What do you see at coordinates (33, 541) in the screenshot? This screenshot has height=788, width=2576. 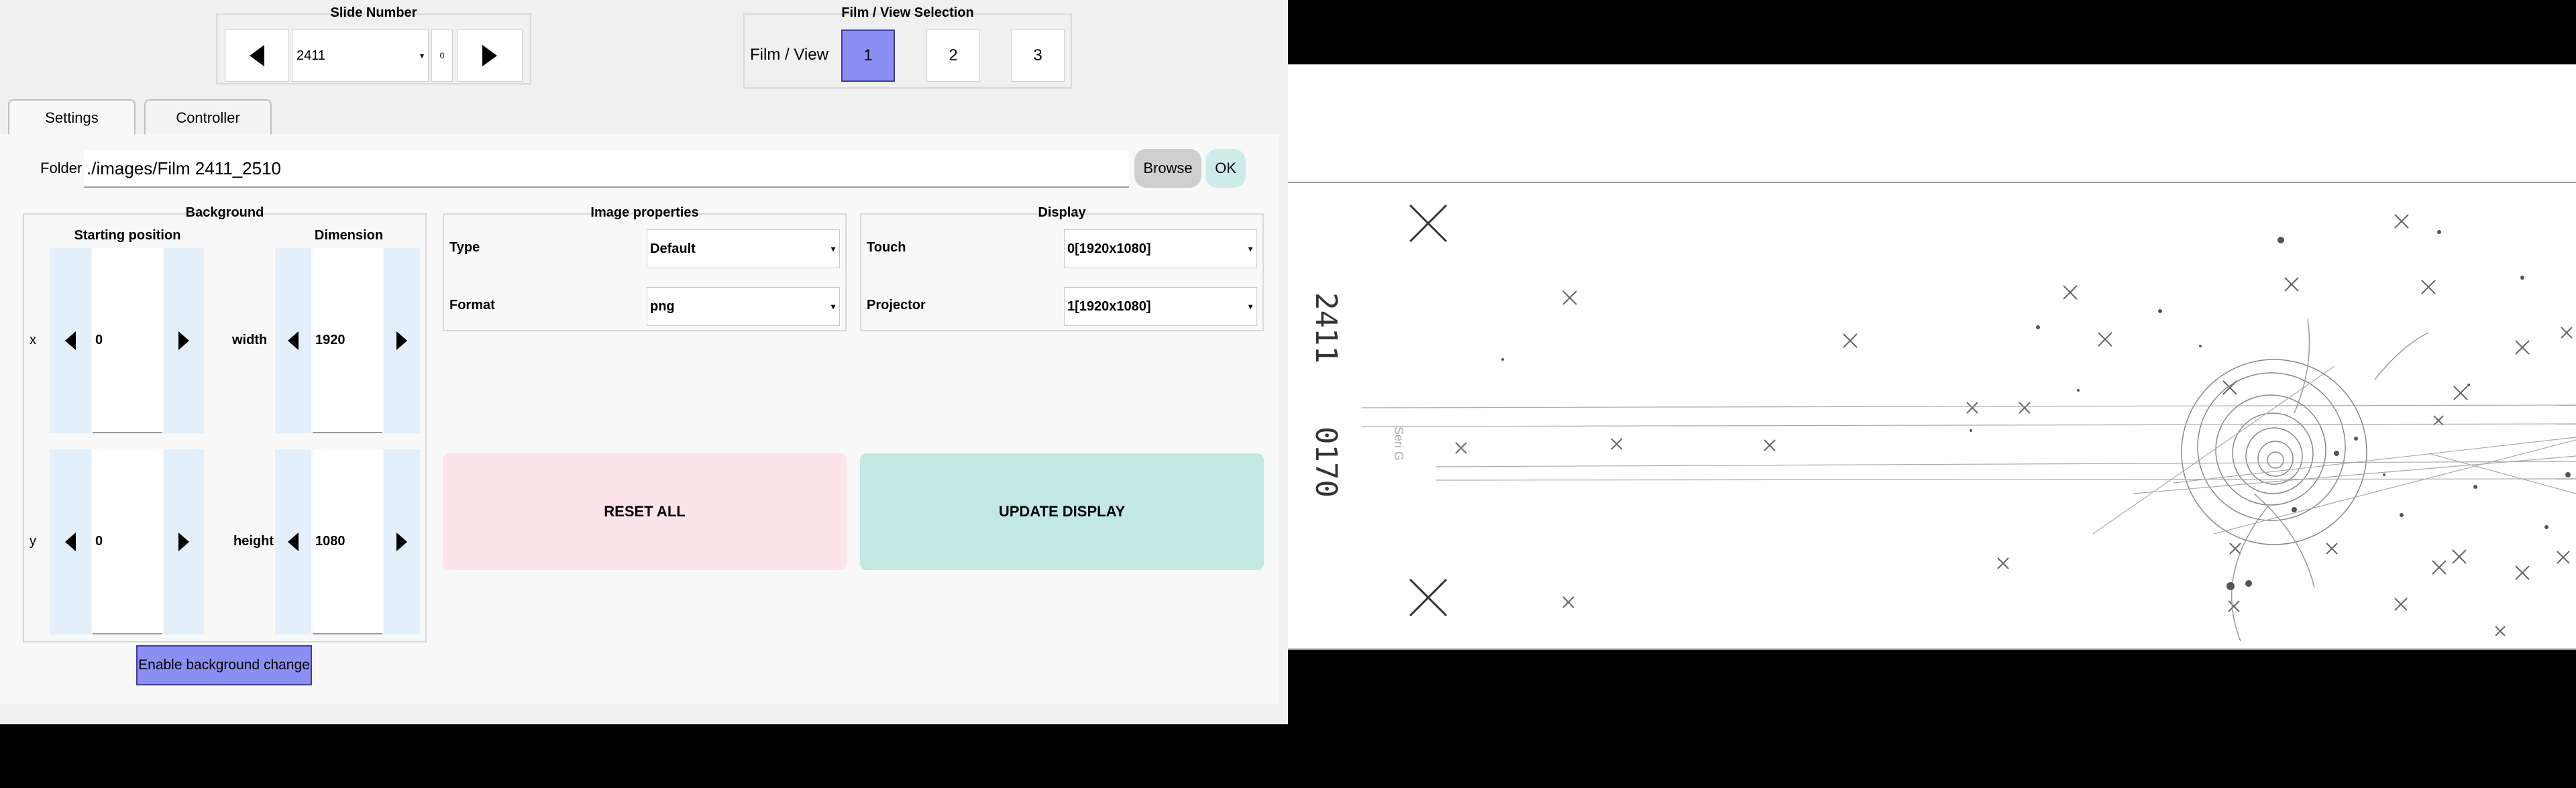 I see `y-label: y` at bounding box center [33, 541].